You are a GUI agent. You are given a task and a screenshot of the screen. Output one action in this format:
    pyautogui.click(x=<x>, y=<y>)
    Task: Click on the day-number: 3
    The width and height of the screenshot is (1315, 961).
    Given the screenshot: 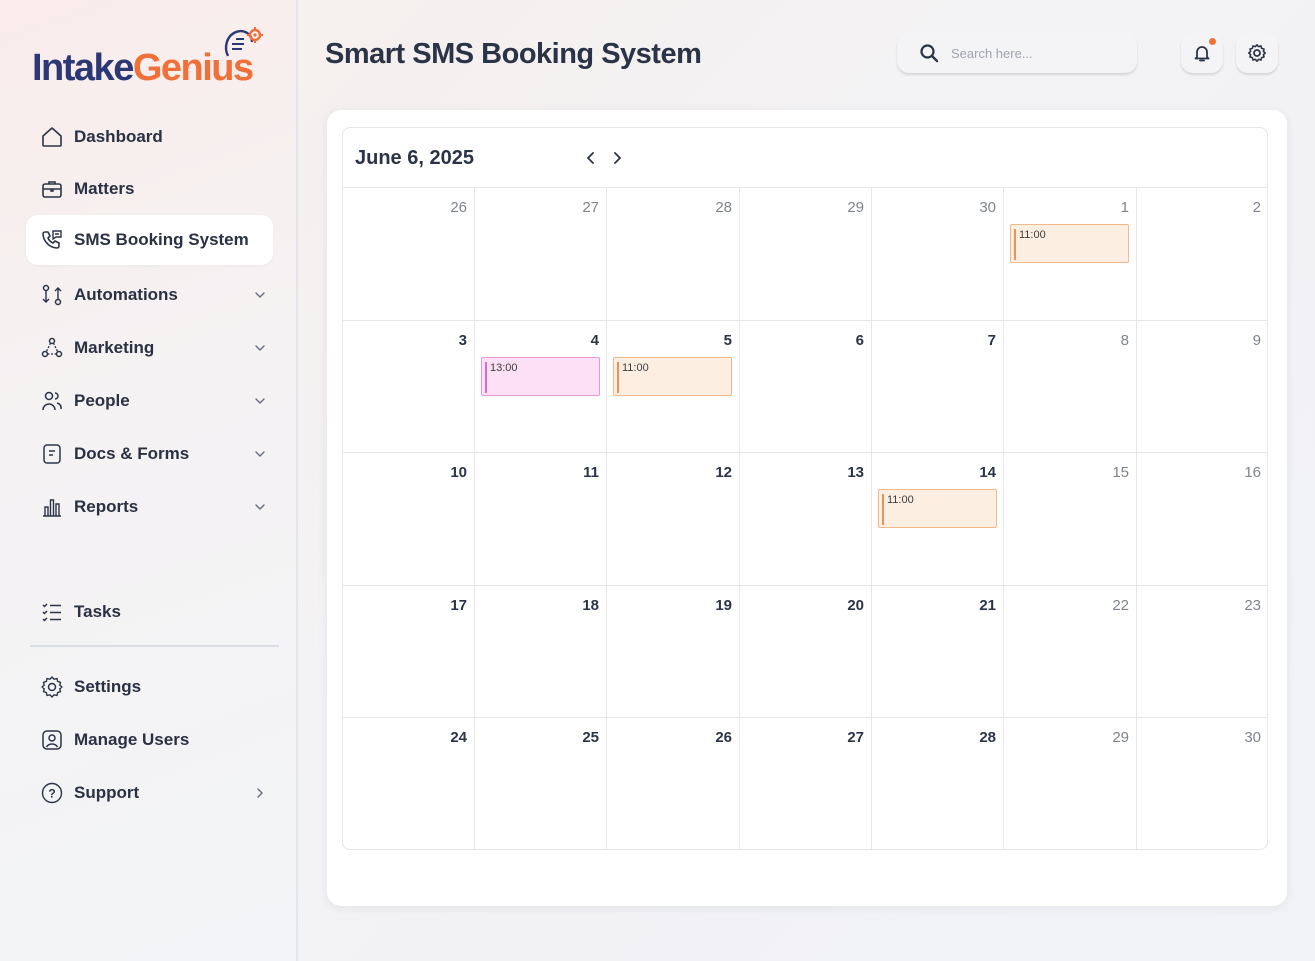 What is the action you would take?
    pyautogui.click(x=462, y=340)
    